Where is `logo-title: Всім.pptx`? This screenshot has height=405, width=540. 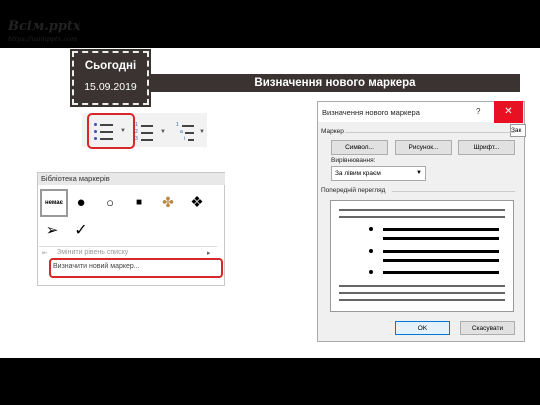 logo-title: Всім.pptx is located at coordinates (44, 26).